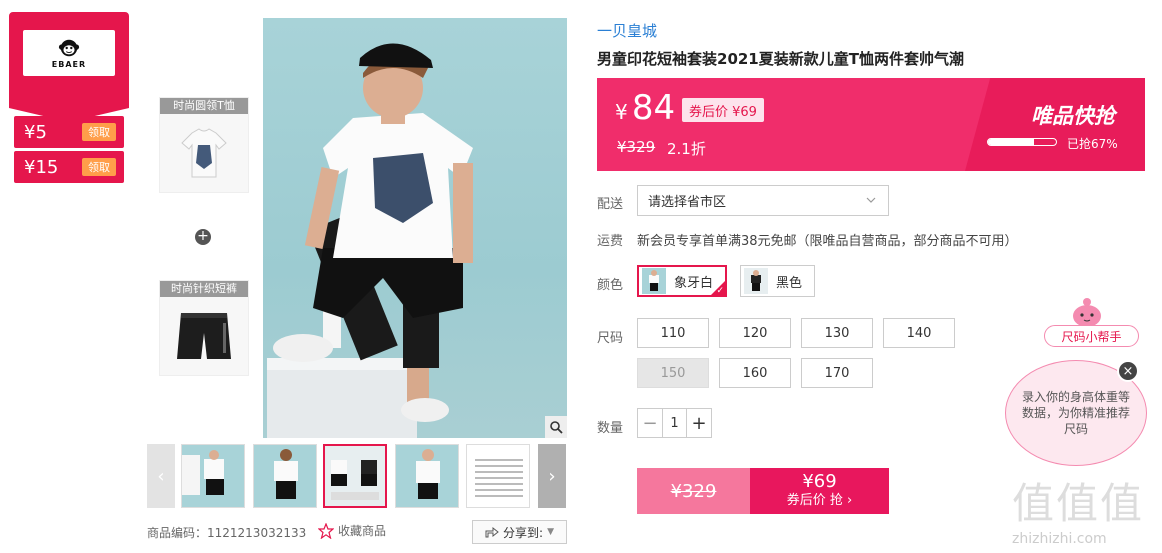 The height and width of the screenshot is (553, 1162). I want to click on size-option-140: 140, so click(919, 333).